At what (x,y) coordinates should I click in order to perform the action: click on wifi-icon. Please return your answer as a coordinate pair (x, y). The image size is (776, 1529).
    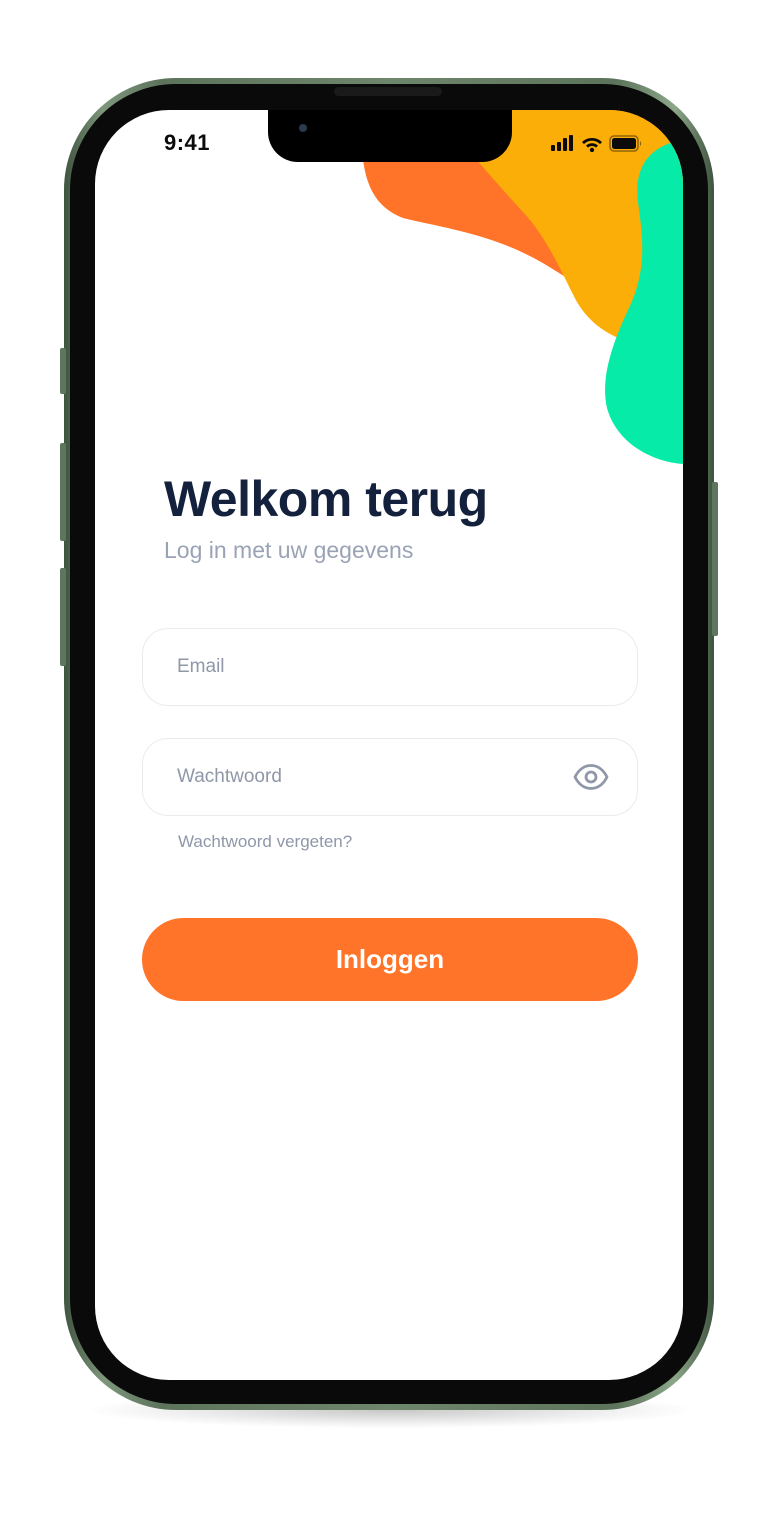
    Looking at the image, I should click on (592, 144).